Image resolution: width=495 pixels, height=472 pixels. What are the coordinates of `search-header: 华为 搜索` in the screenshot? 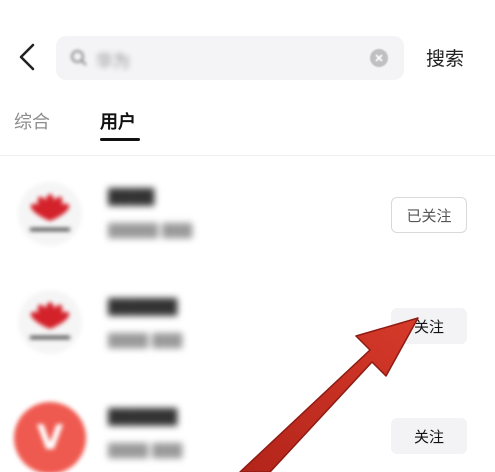 It's located at (247, 59).